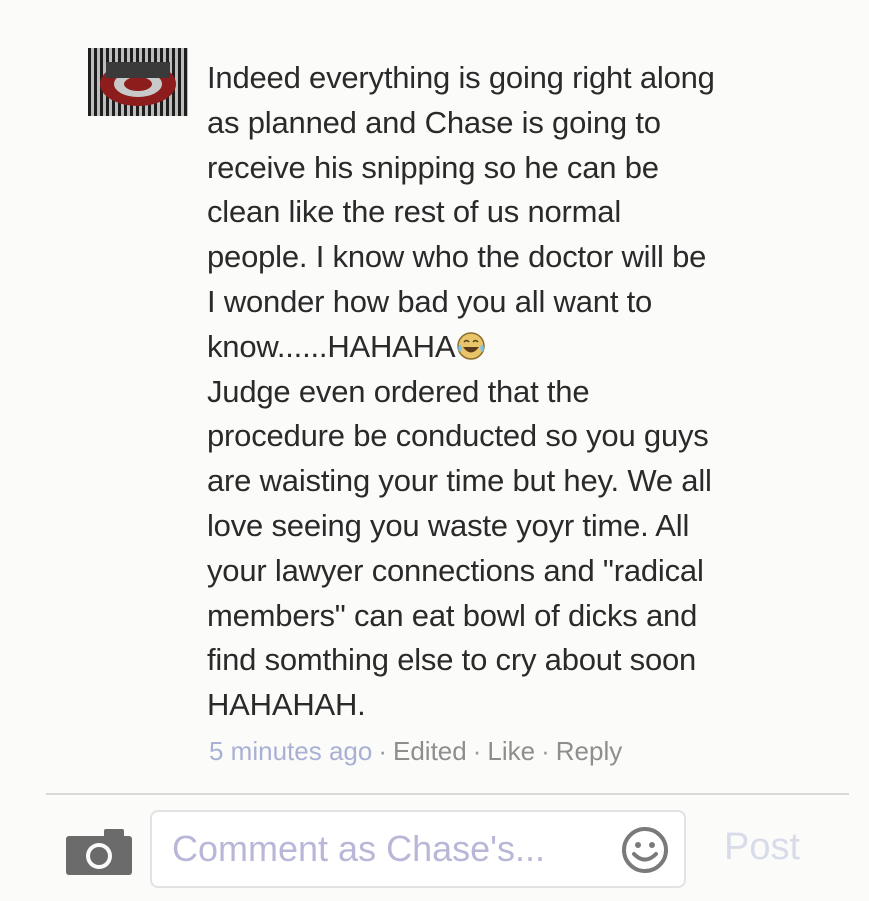  I want to click on post-button: Post, so click(762, 847).